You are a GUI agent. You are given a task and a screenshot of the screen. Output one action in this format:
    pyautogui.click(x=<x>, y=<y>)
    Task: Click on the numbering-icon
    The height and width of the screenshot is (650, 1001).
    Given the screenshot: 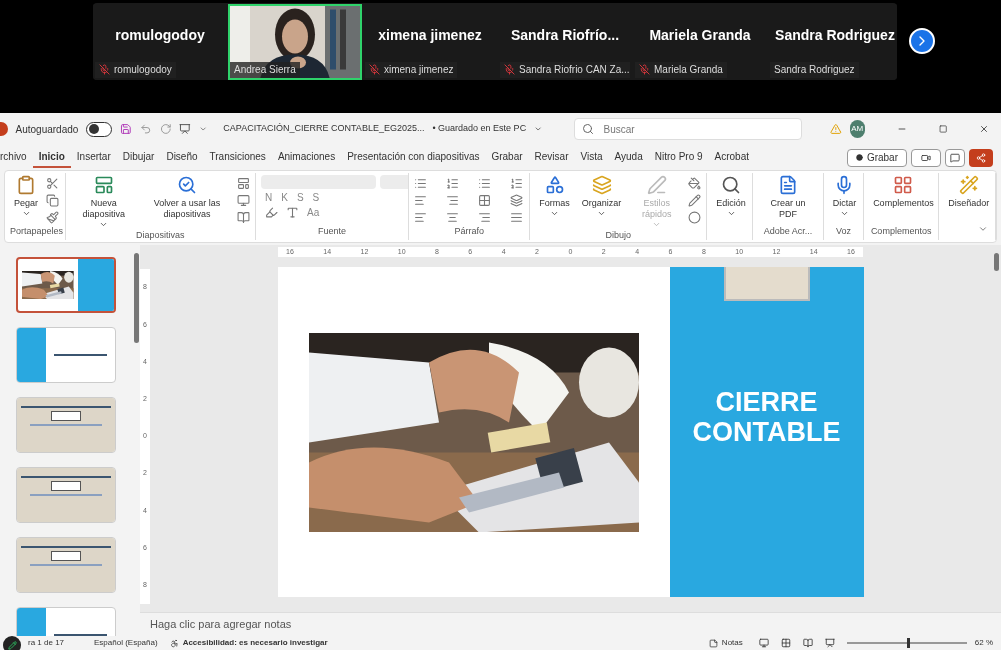 What is the action you would take?
    pyautogui.click(x=453, y=183)
    